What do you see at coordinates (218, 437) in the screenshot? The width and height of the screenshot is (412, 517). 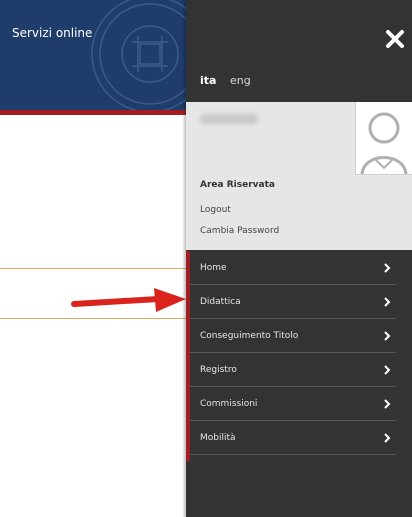 I see `menu-item-label: Mobilità` at bounding box center [218, 437].